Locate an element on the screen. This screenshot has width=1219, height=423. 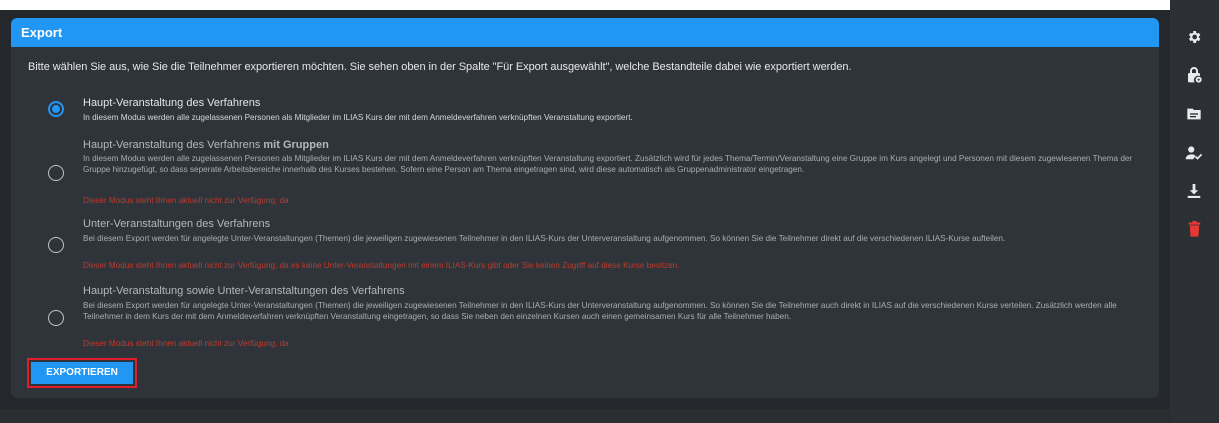
download-icon is located at coordinates (1194, 191).